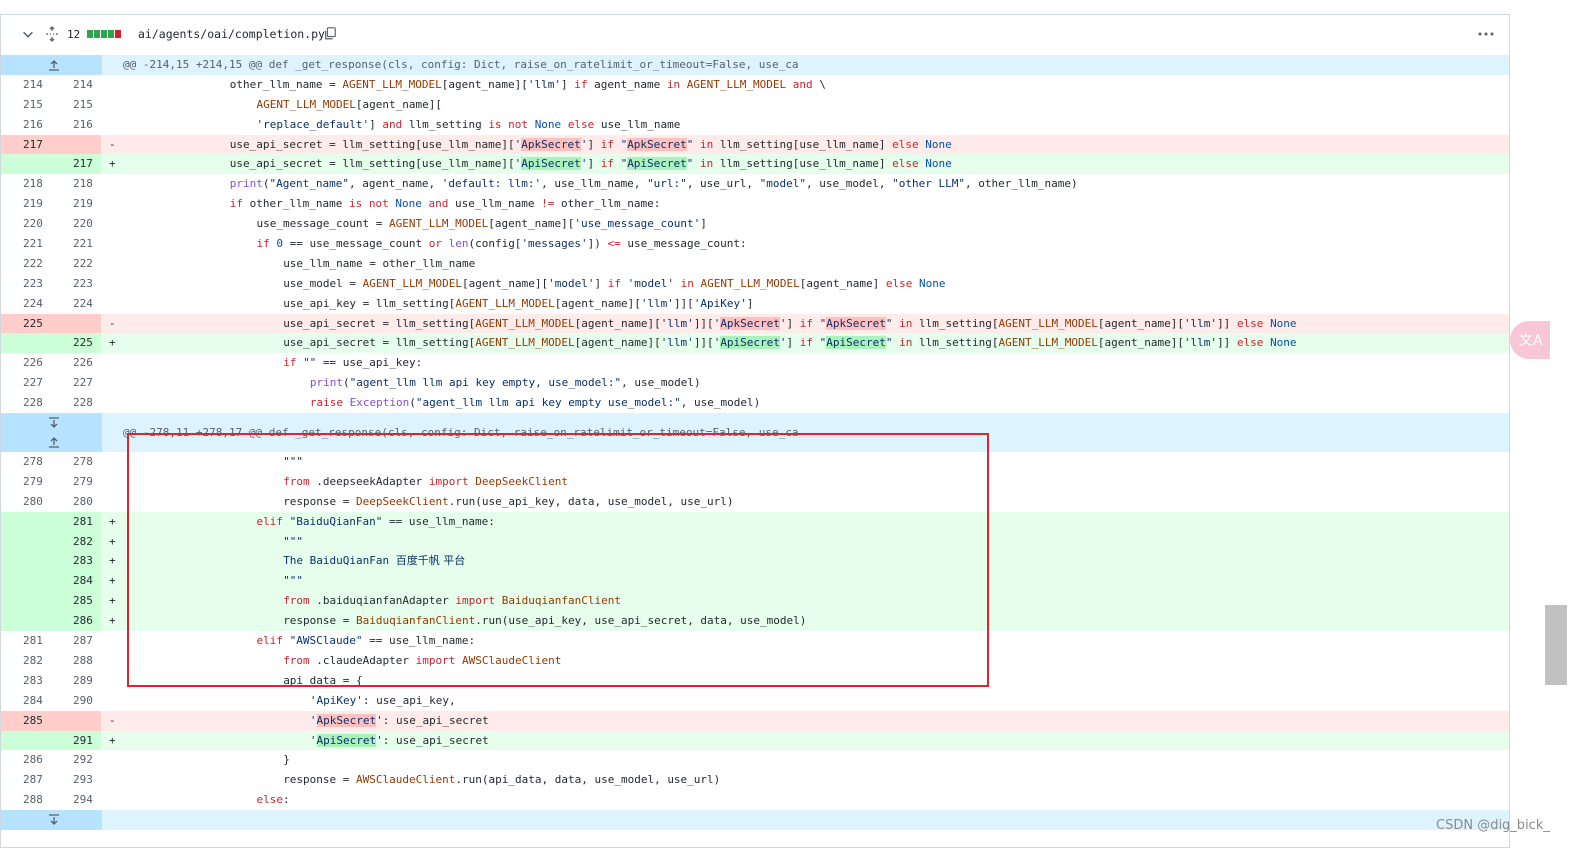 The height and width of the screenshot is (848, 1577). I want to click on diffstat-block, so click(104, 34).